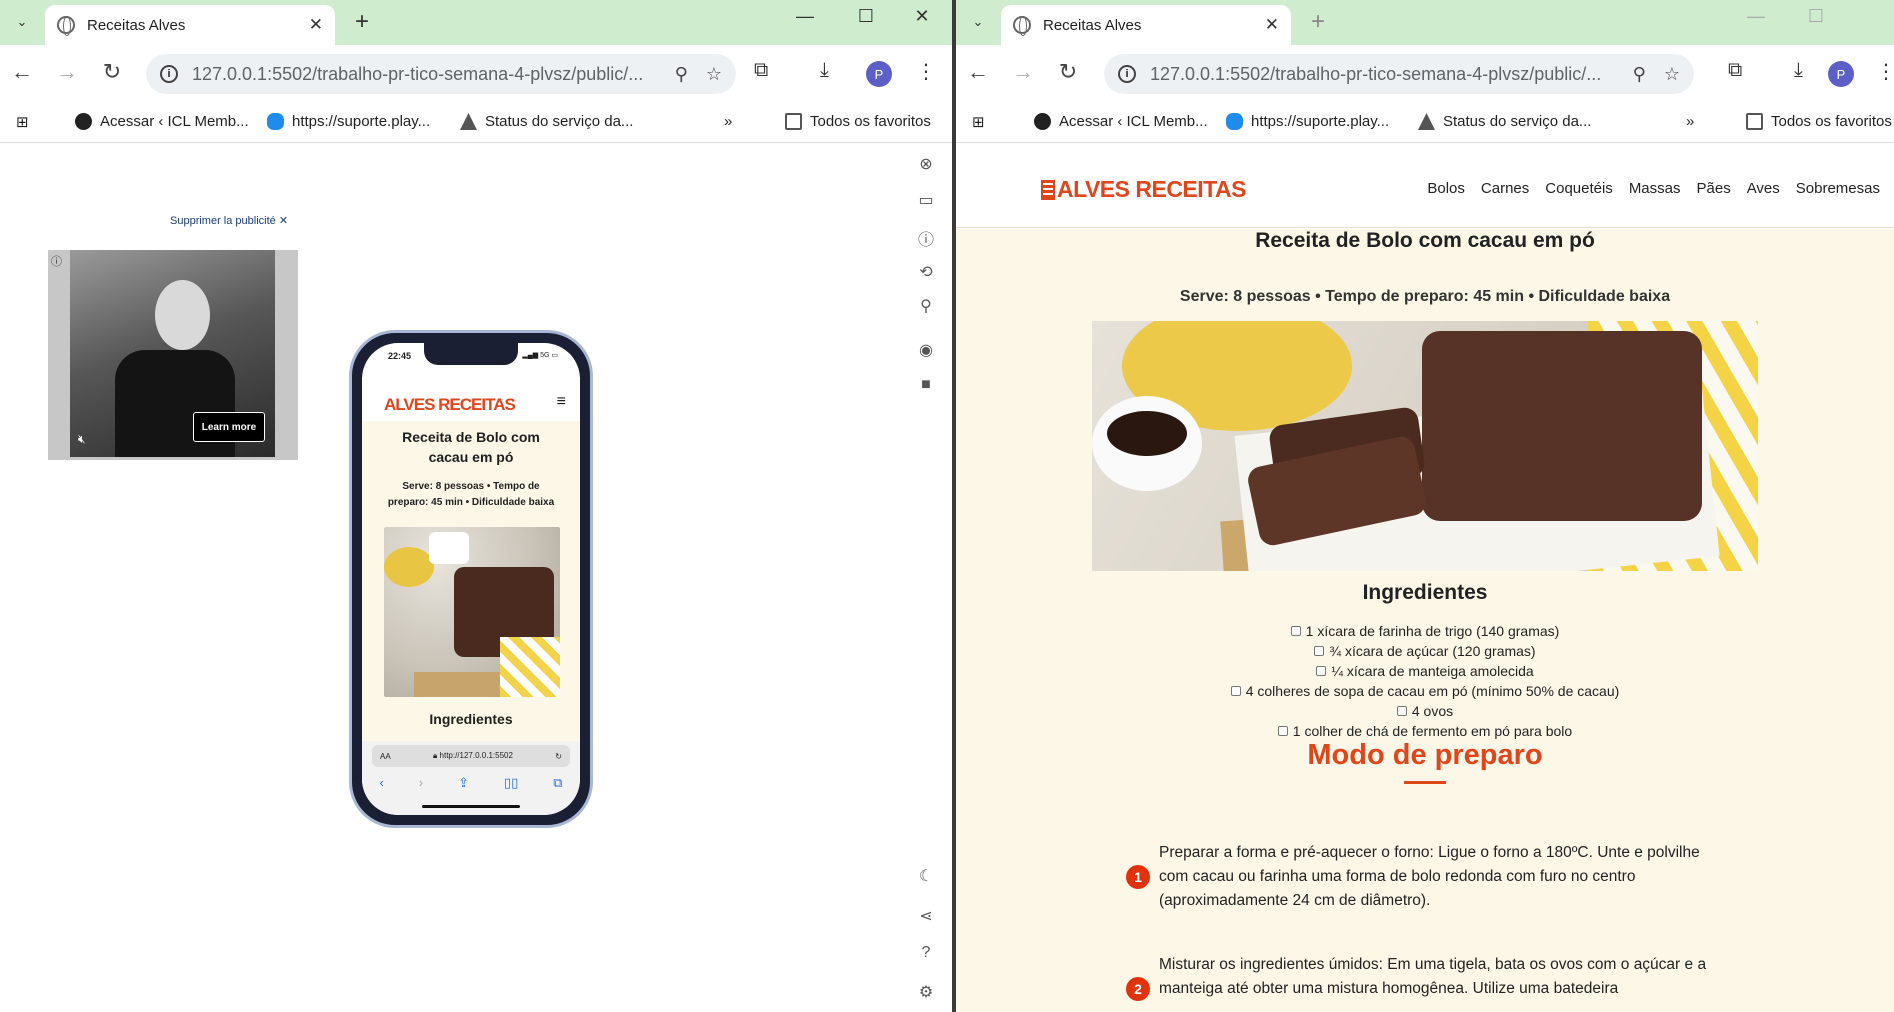 The image size is (1894, 1012). I want to click on rotate-icon: ⟲, so click(926, 272).